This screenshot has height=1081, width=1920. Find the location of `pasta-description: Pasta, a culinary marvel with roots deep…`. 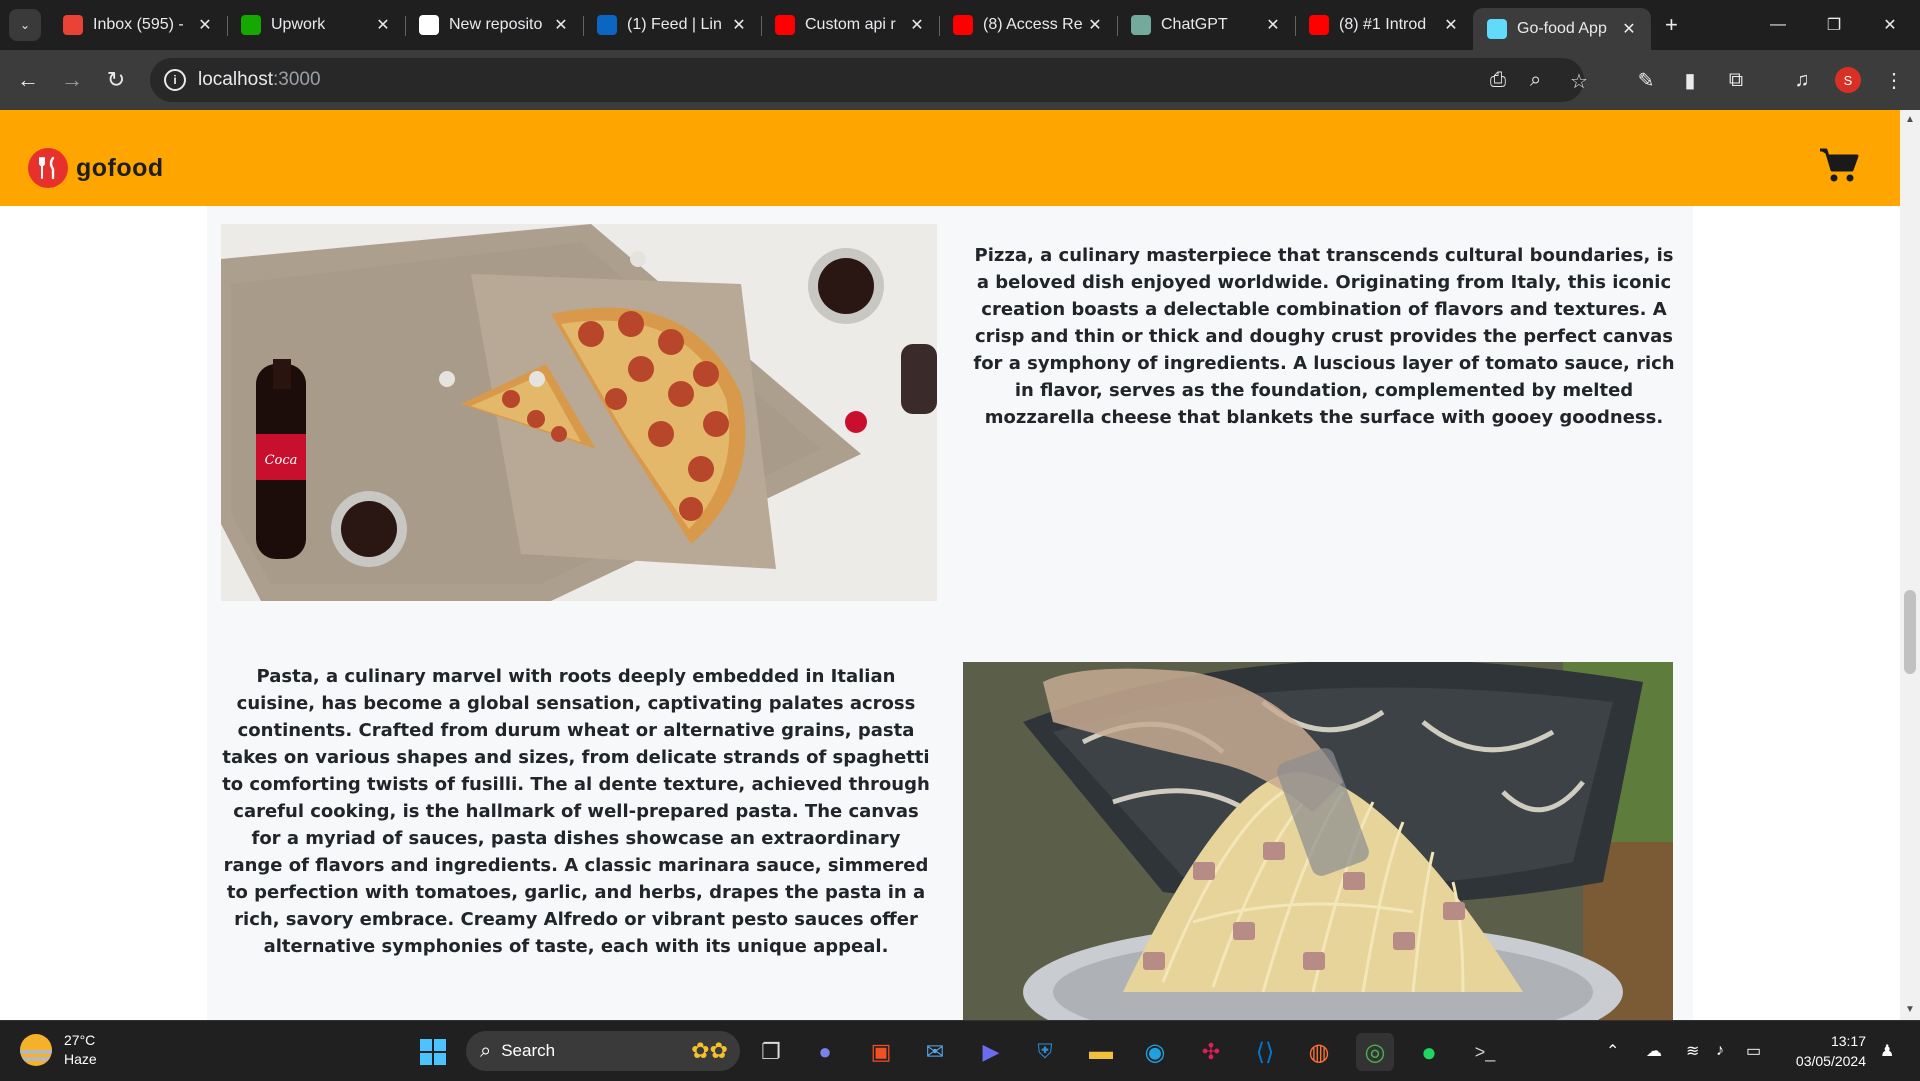

pasta-description: Pasta, a culinary marvel with roots deep… is located at coordinates (576, 811).